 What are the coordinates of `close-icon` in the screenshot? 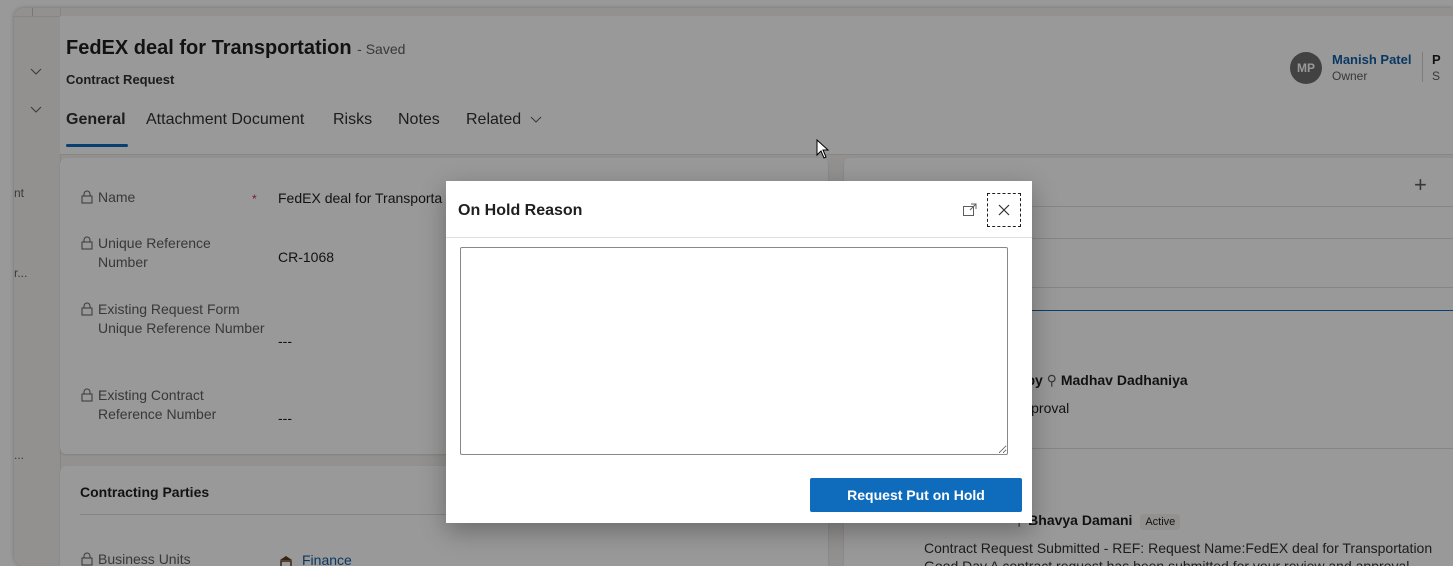 It's located at (1004, 210).